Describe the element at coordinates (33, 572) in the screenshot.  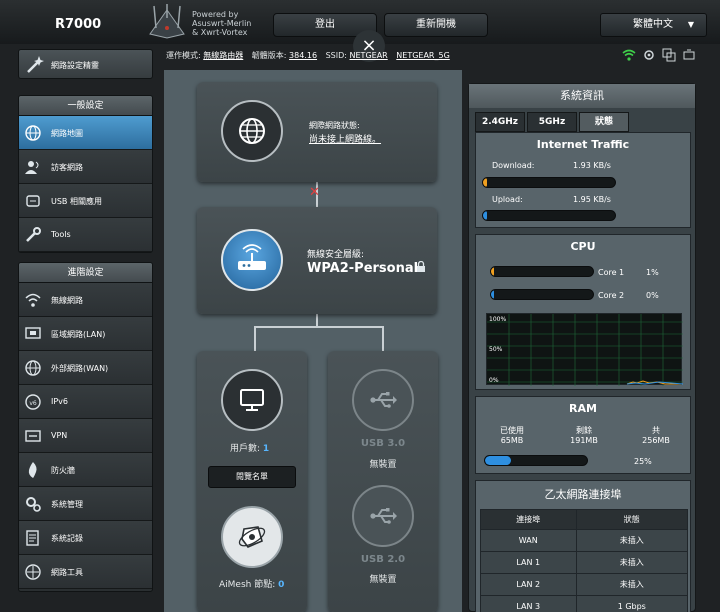
I see `network-tools-icon` at that location.